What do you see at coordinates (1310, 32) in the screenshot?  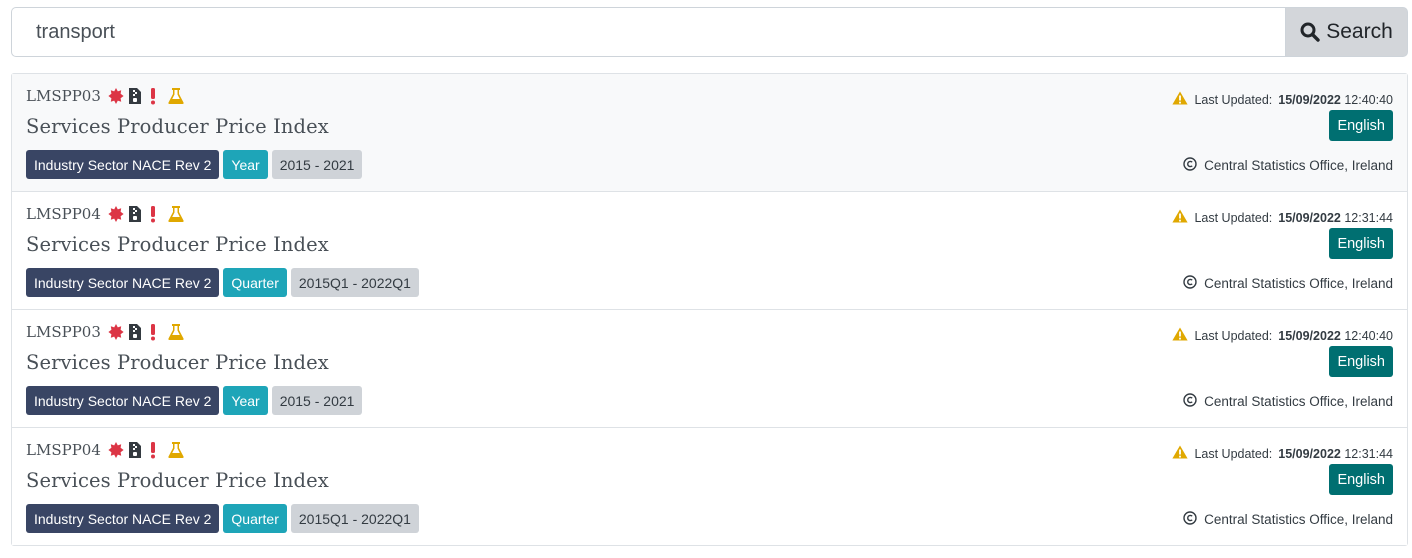 I see `search-icon` at bounding box center [1310, 32].